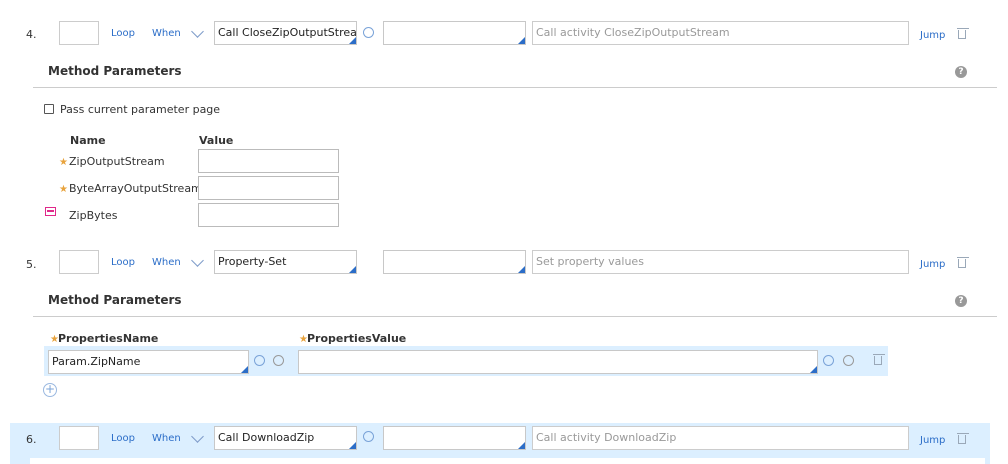 The width and height of the screenshot is (1008, 464). I want to click on col-value-header: Value, so click(216, 140).